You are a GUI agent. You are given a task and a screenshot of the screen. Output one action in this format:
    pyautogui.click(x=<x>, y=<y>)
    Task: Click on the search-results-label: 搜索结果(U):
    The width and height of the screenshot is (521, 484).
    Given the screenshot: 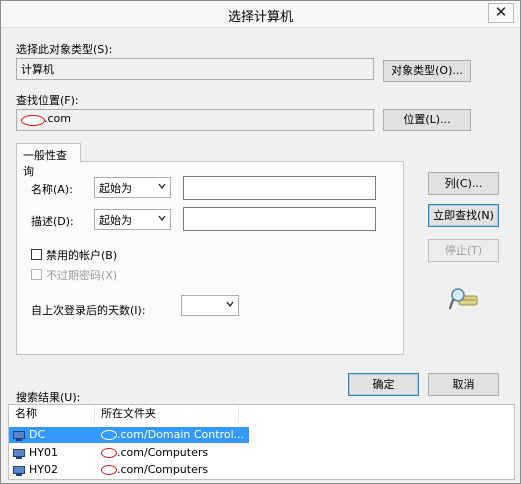 What is the action you would take?
    pyautogui.click(x=48, y=397)
    